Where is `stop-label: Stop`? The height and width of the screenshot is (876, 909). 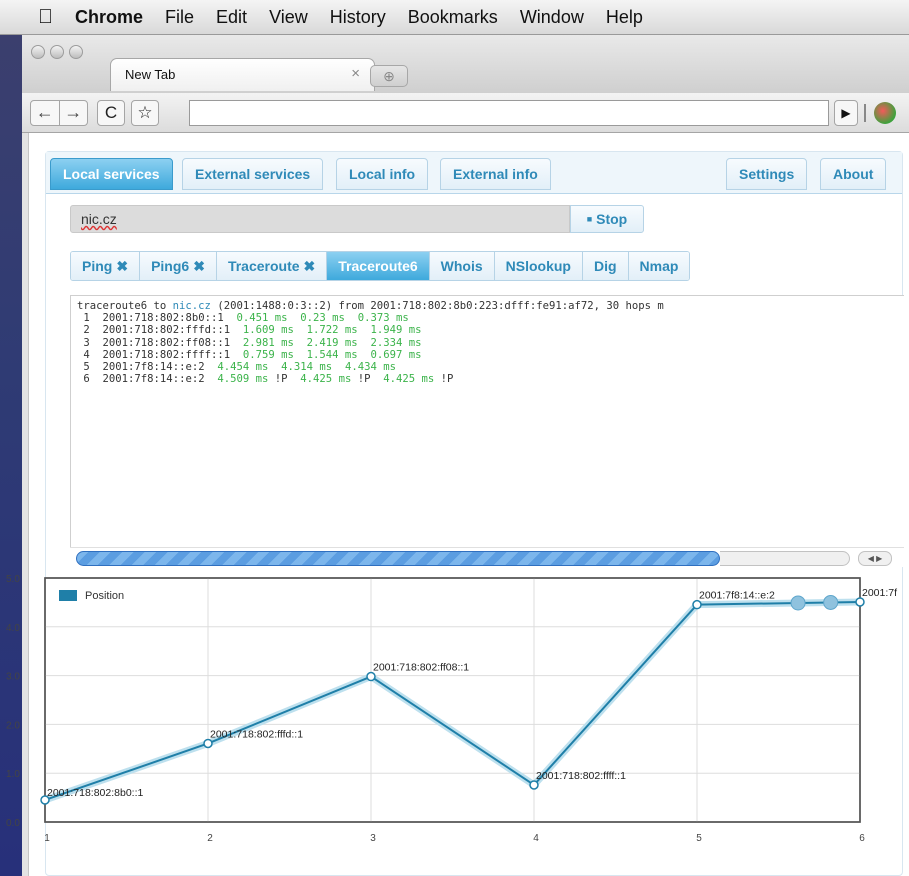
stop-label: Stop is located at coordinates (612, 219).